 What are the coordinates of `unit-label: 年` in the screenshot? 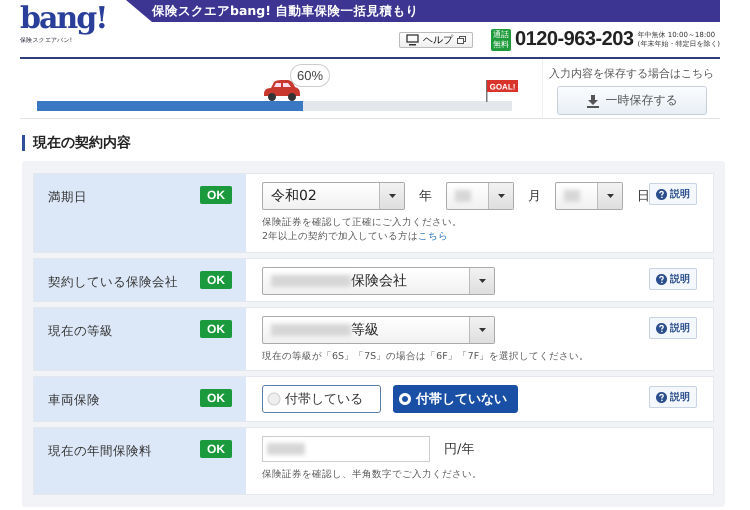 It's located at (425, 196).